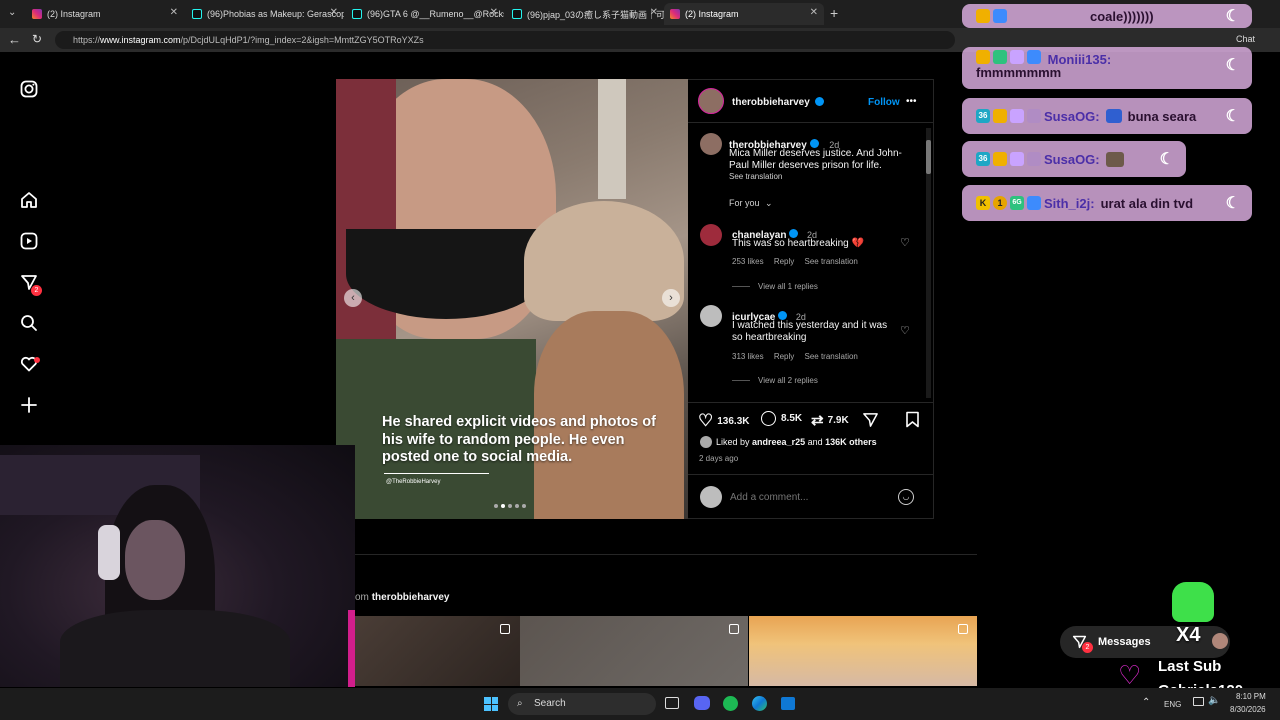 The width and height of the screenshot is (1280, 720). I want to click on chat-message: 36 SusaOG: buna seara ☾, so click(1107, 116).